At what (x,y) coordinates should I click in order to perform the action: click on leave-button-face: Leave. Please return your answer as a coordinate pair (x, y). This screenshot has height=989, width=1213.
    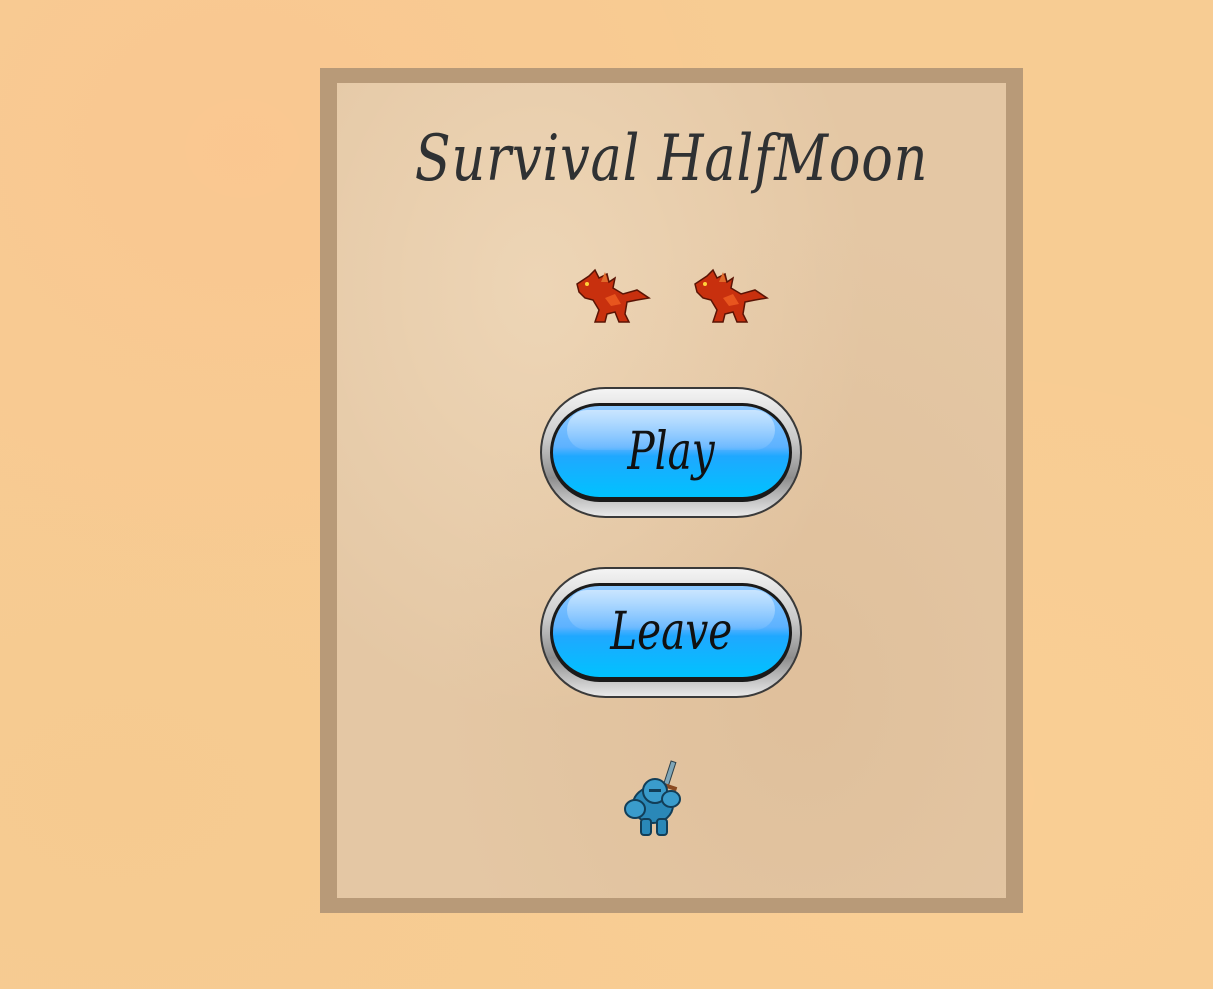
    Looking at the image, I should click on (671, 632).